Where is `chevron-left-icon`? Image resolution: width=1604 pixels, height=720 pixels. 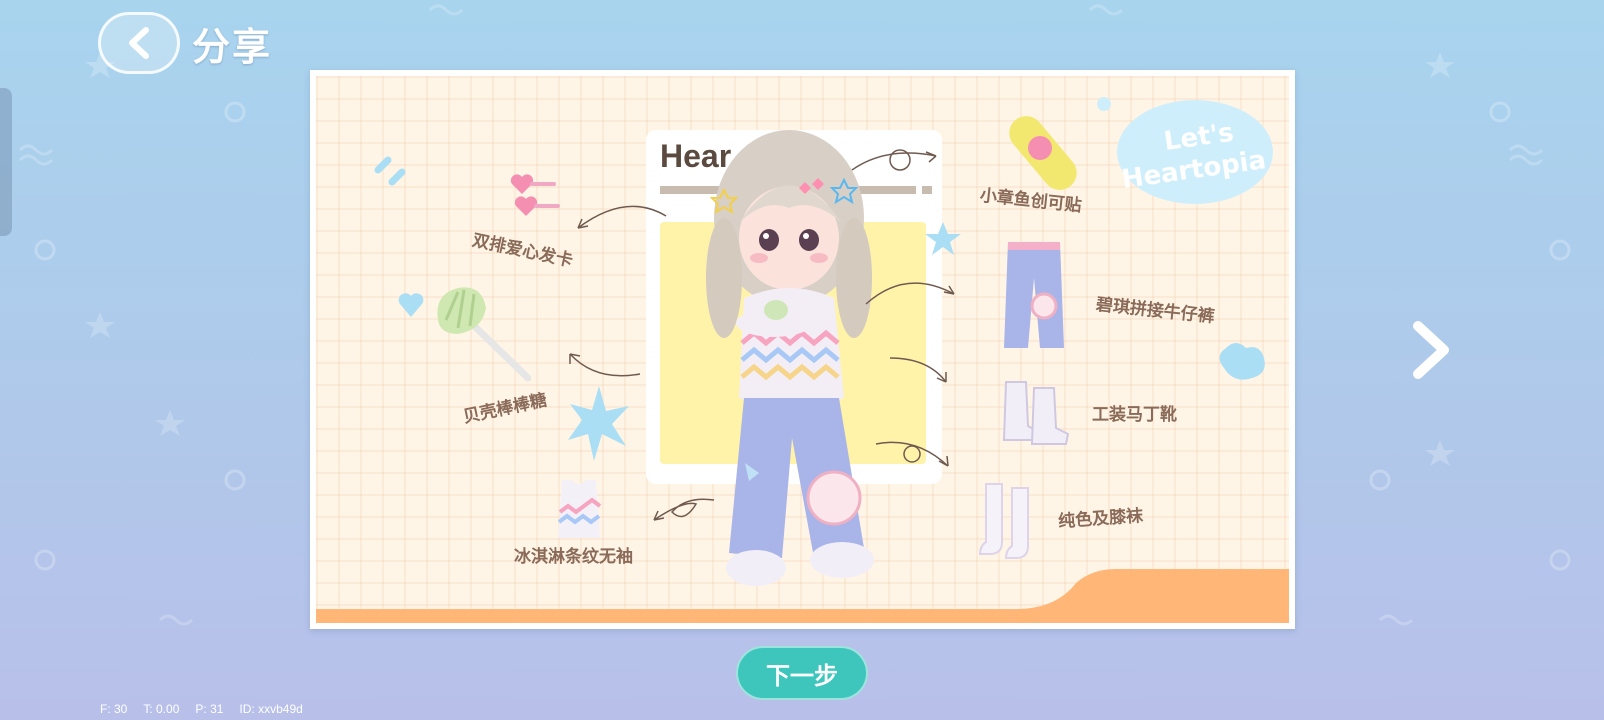 chevron-left-icon is located at coordinates (139, 43).